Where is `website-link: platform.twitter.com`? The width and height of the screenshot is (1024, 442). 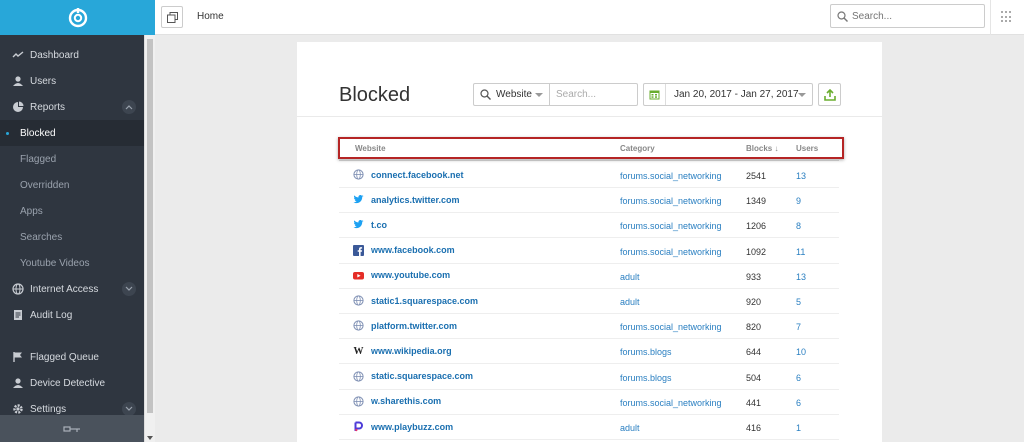
website-link: platform.twitter.com is located at coordinates (414, 326).